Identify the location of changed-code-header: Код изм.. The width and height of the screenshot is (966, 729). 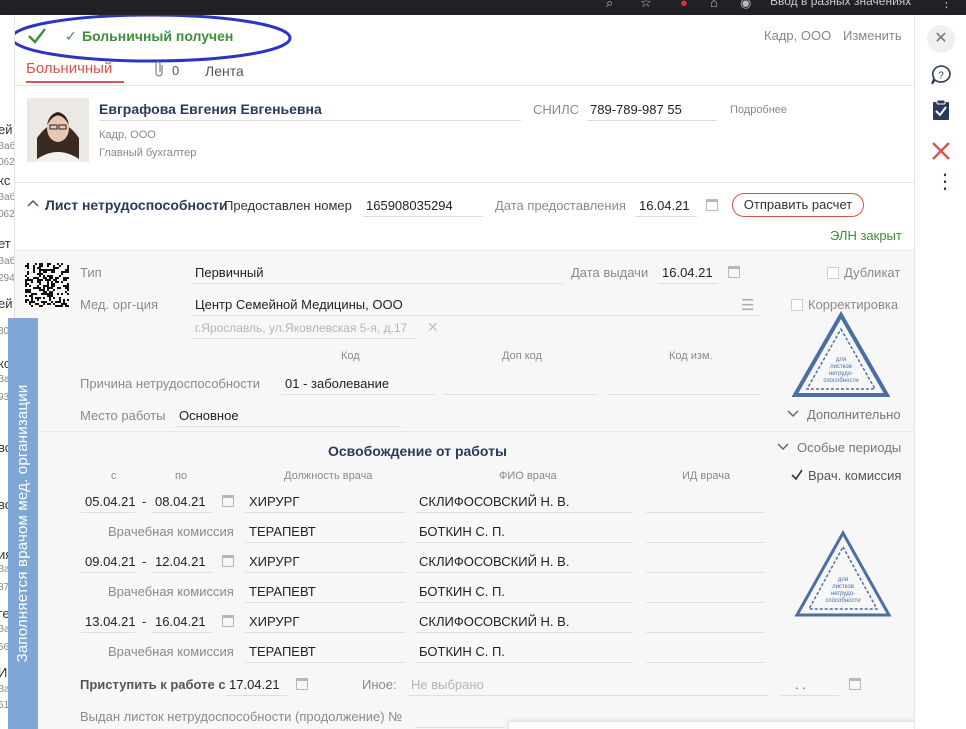
(691, 356).